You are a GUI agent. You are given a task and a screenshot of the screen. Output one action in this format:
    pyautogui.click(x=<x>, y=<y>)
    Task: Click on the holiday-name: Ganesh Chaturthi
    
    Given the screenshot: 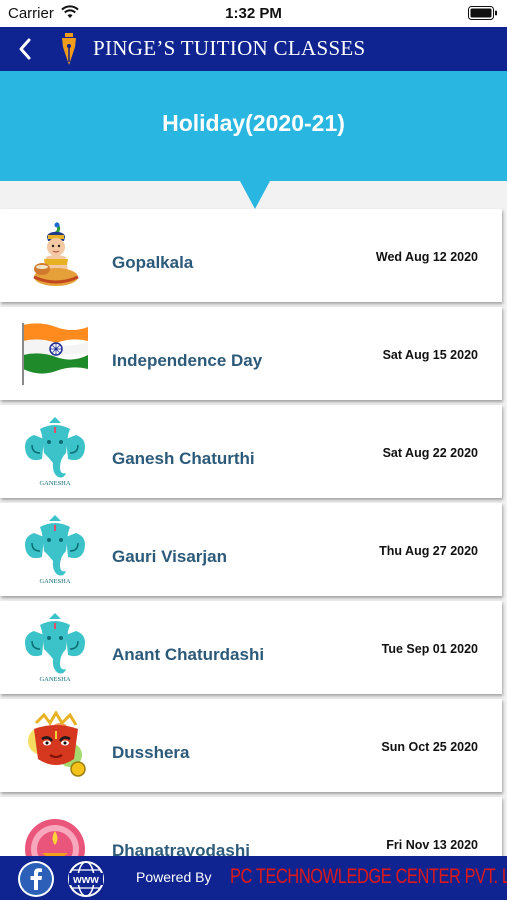 What is the action you would take?
    pyautogui.click(x=183, y=458)
    